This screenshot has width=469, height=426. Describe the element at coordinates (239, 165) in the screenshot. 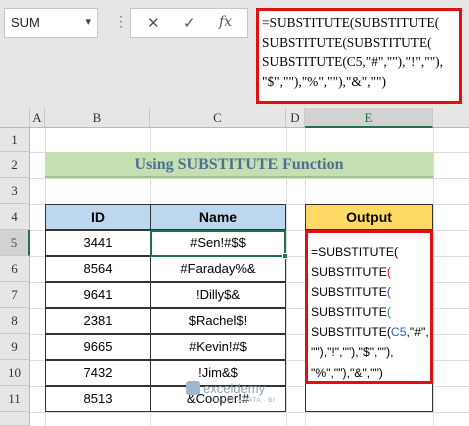

I see `sheet-title: Using SUBSTITUTE Function` at that location.